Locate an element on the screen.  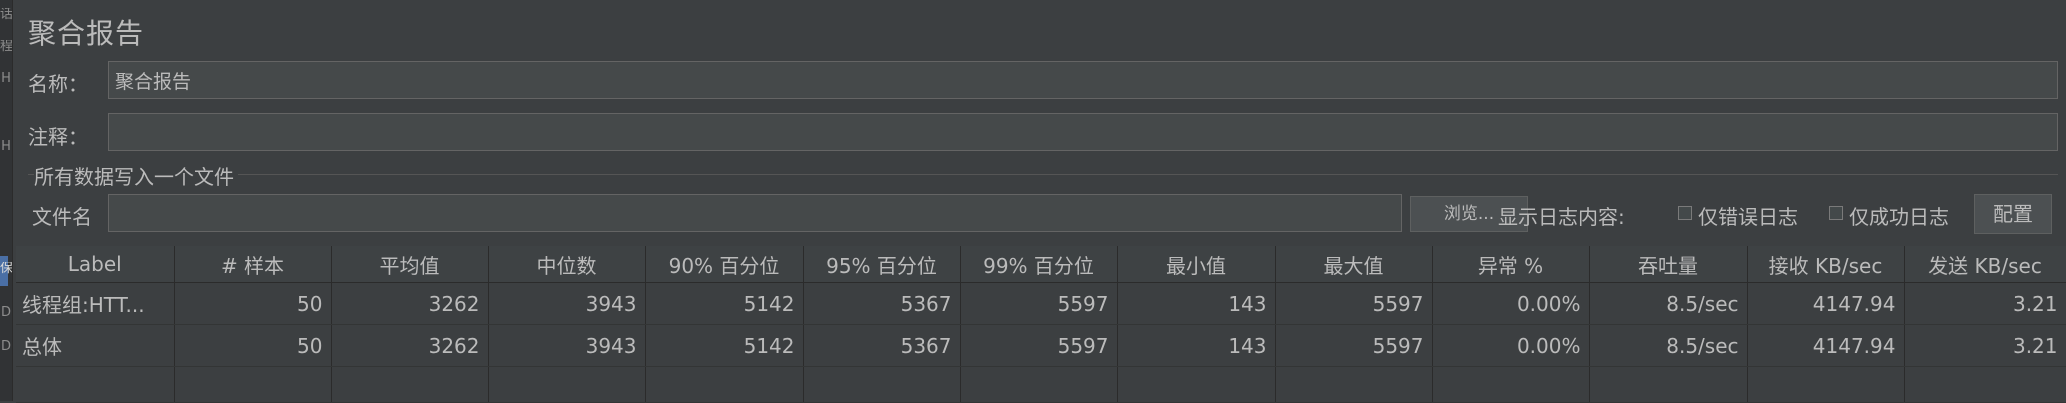
success-only-checkbox is located at coordinates (1836, 213).